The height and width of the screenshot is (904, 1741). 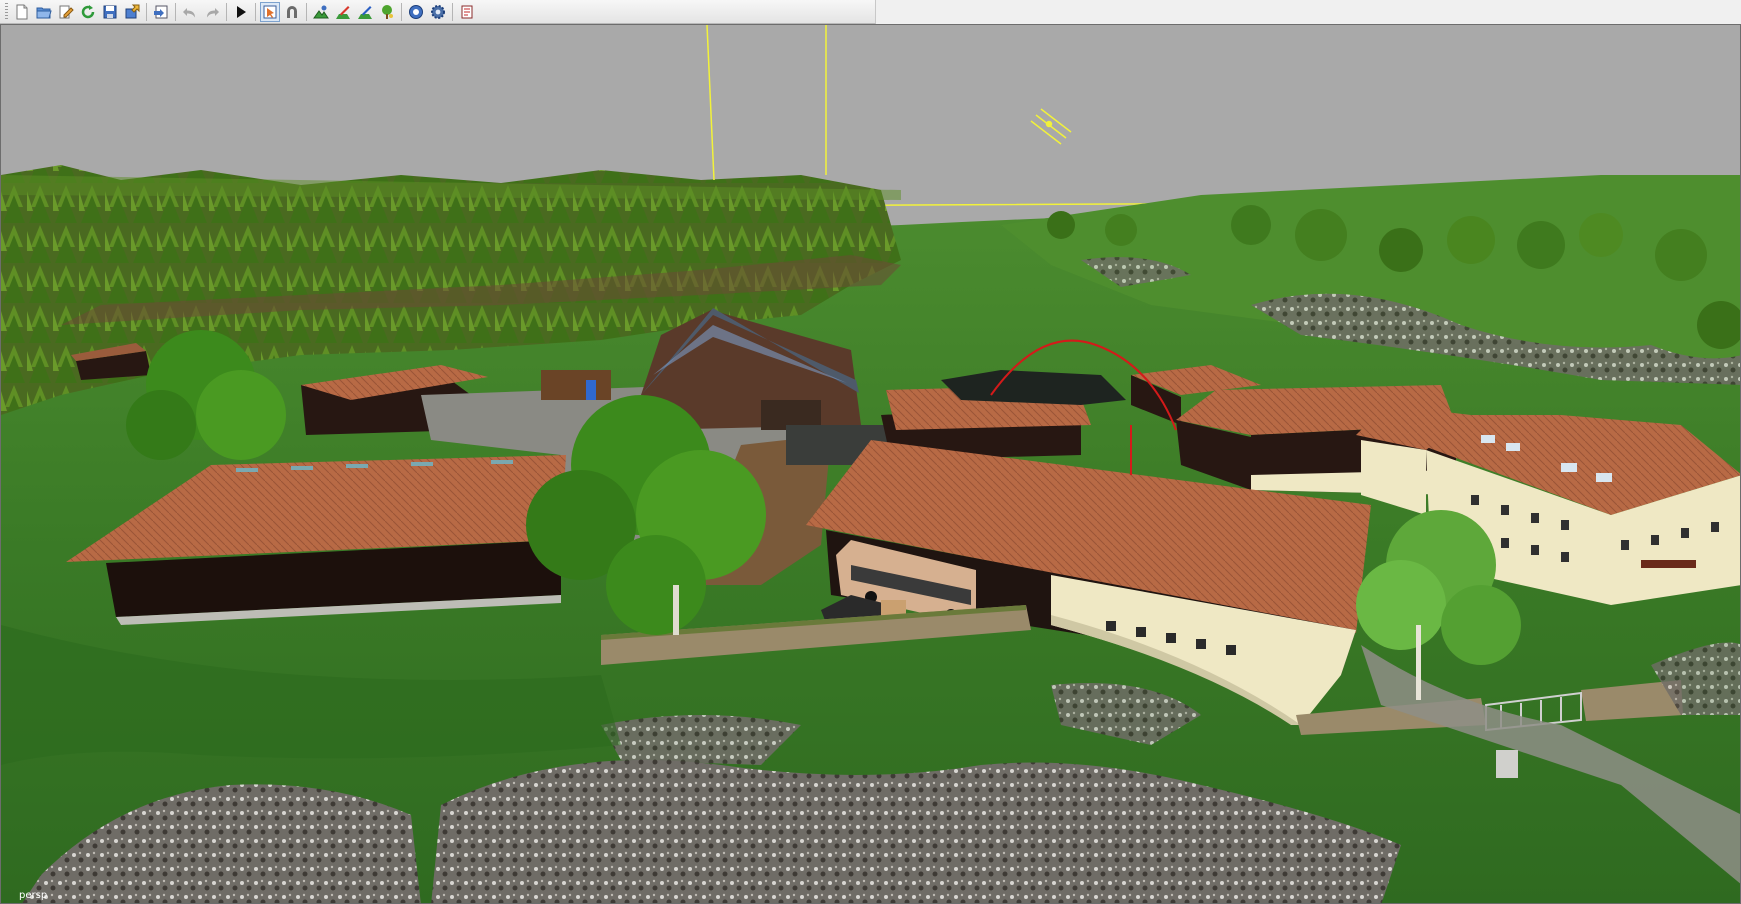 I want to click on terrain-paint-button, so click(x=343, y=12).